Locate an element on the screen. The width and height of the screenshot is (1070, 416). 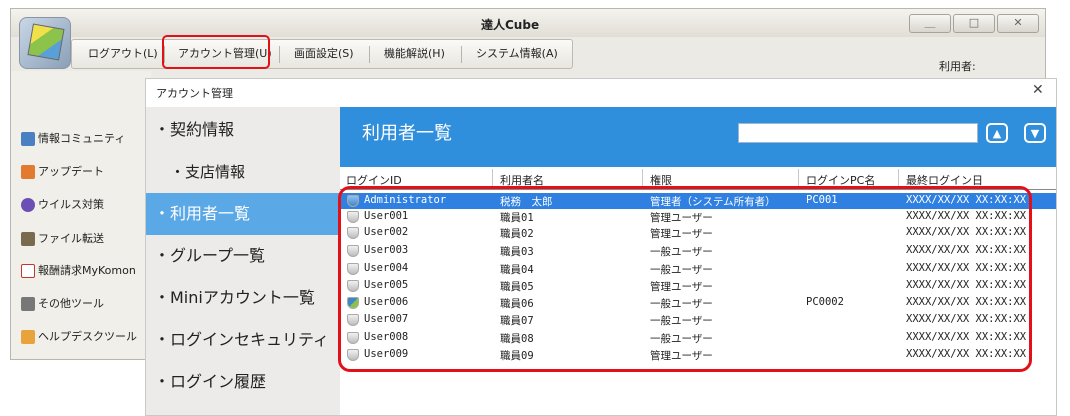
menu-display-settings: 画面設定(S) is located at coordinates (324, 54).